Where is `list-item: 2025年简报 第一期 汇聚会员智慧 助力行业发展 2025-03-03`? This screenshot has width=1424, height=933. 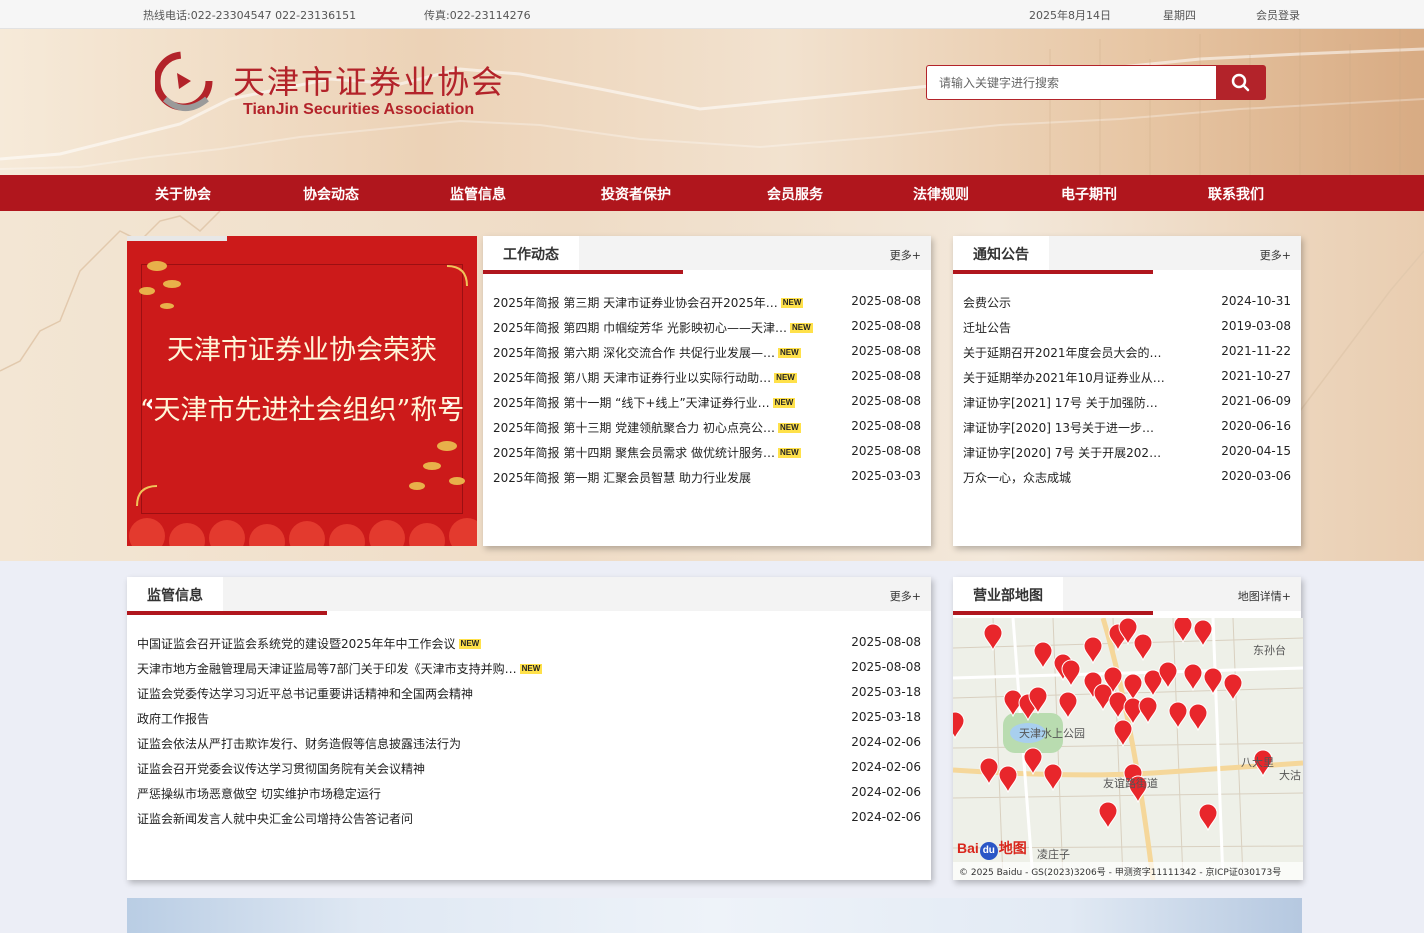
list-item: 2025年简报 第一期 汇聚会员智慧 助力行业发展 2025-03-03 is located at coordinates (707, 481).